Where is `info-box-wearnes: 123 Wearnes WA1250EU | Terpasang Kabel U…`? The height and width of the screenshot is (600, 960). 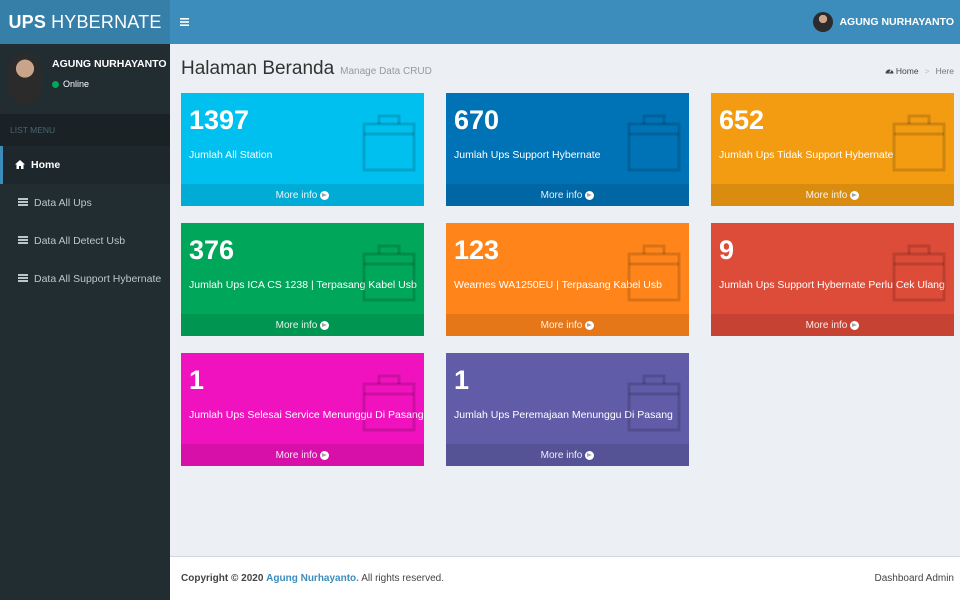
info-box-wearnes: 123 Wearnes WA1250EU | Terpasang Kabel U… is located at coordinates (567, 279).